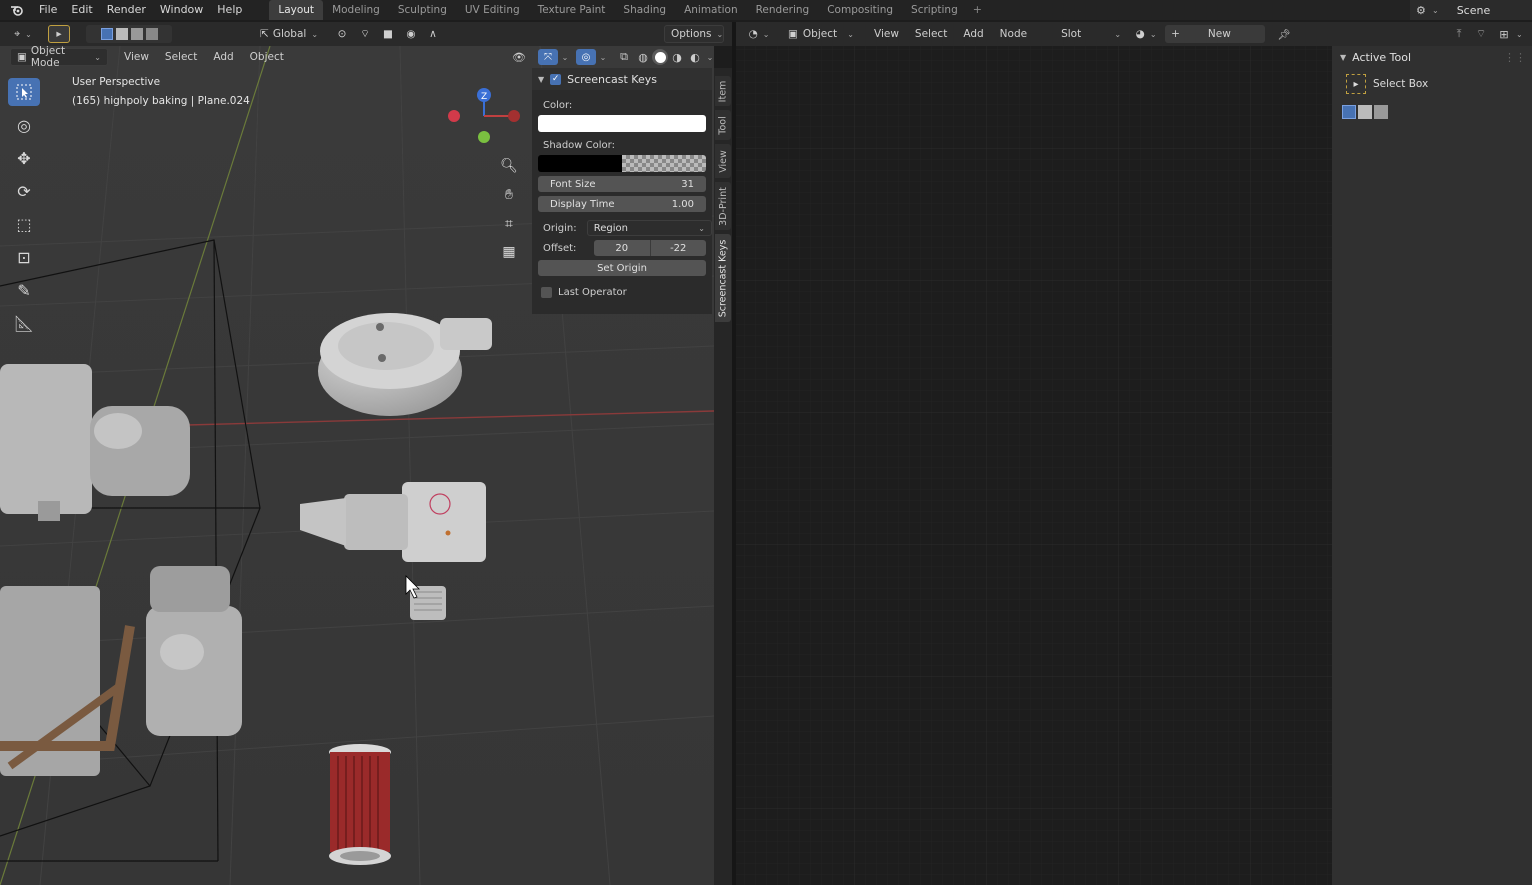 Image resolution: width=1532 pixels, height=885 pixels. What do you see at coordinates (411, 34) in the screenshot?
I see `proportional-edit-icon: ◉` at bounding box center [411, 34].